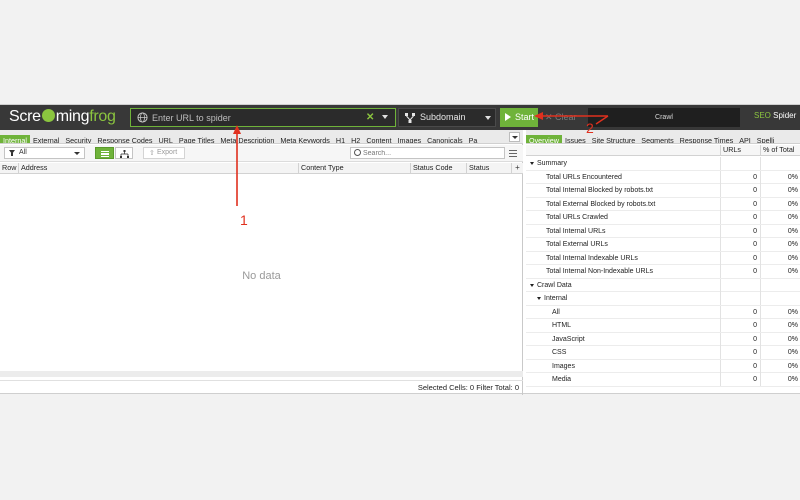 The height and width of the screenshot is (500, 800). What do you see at coordinates (410, 118) in the screenshot?
I see `subdomain-icon` at bounding box center [410, 118].